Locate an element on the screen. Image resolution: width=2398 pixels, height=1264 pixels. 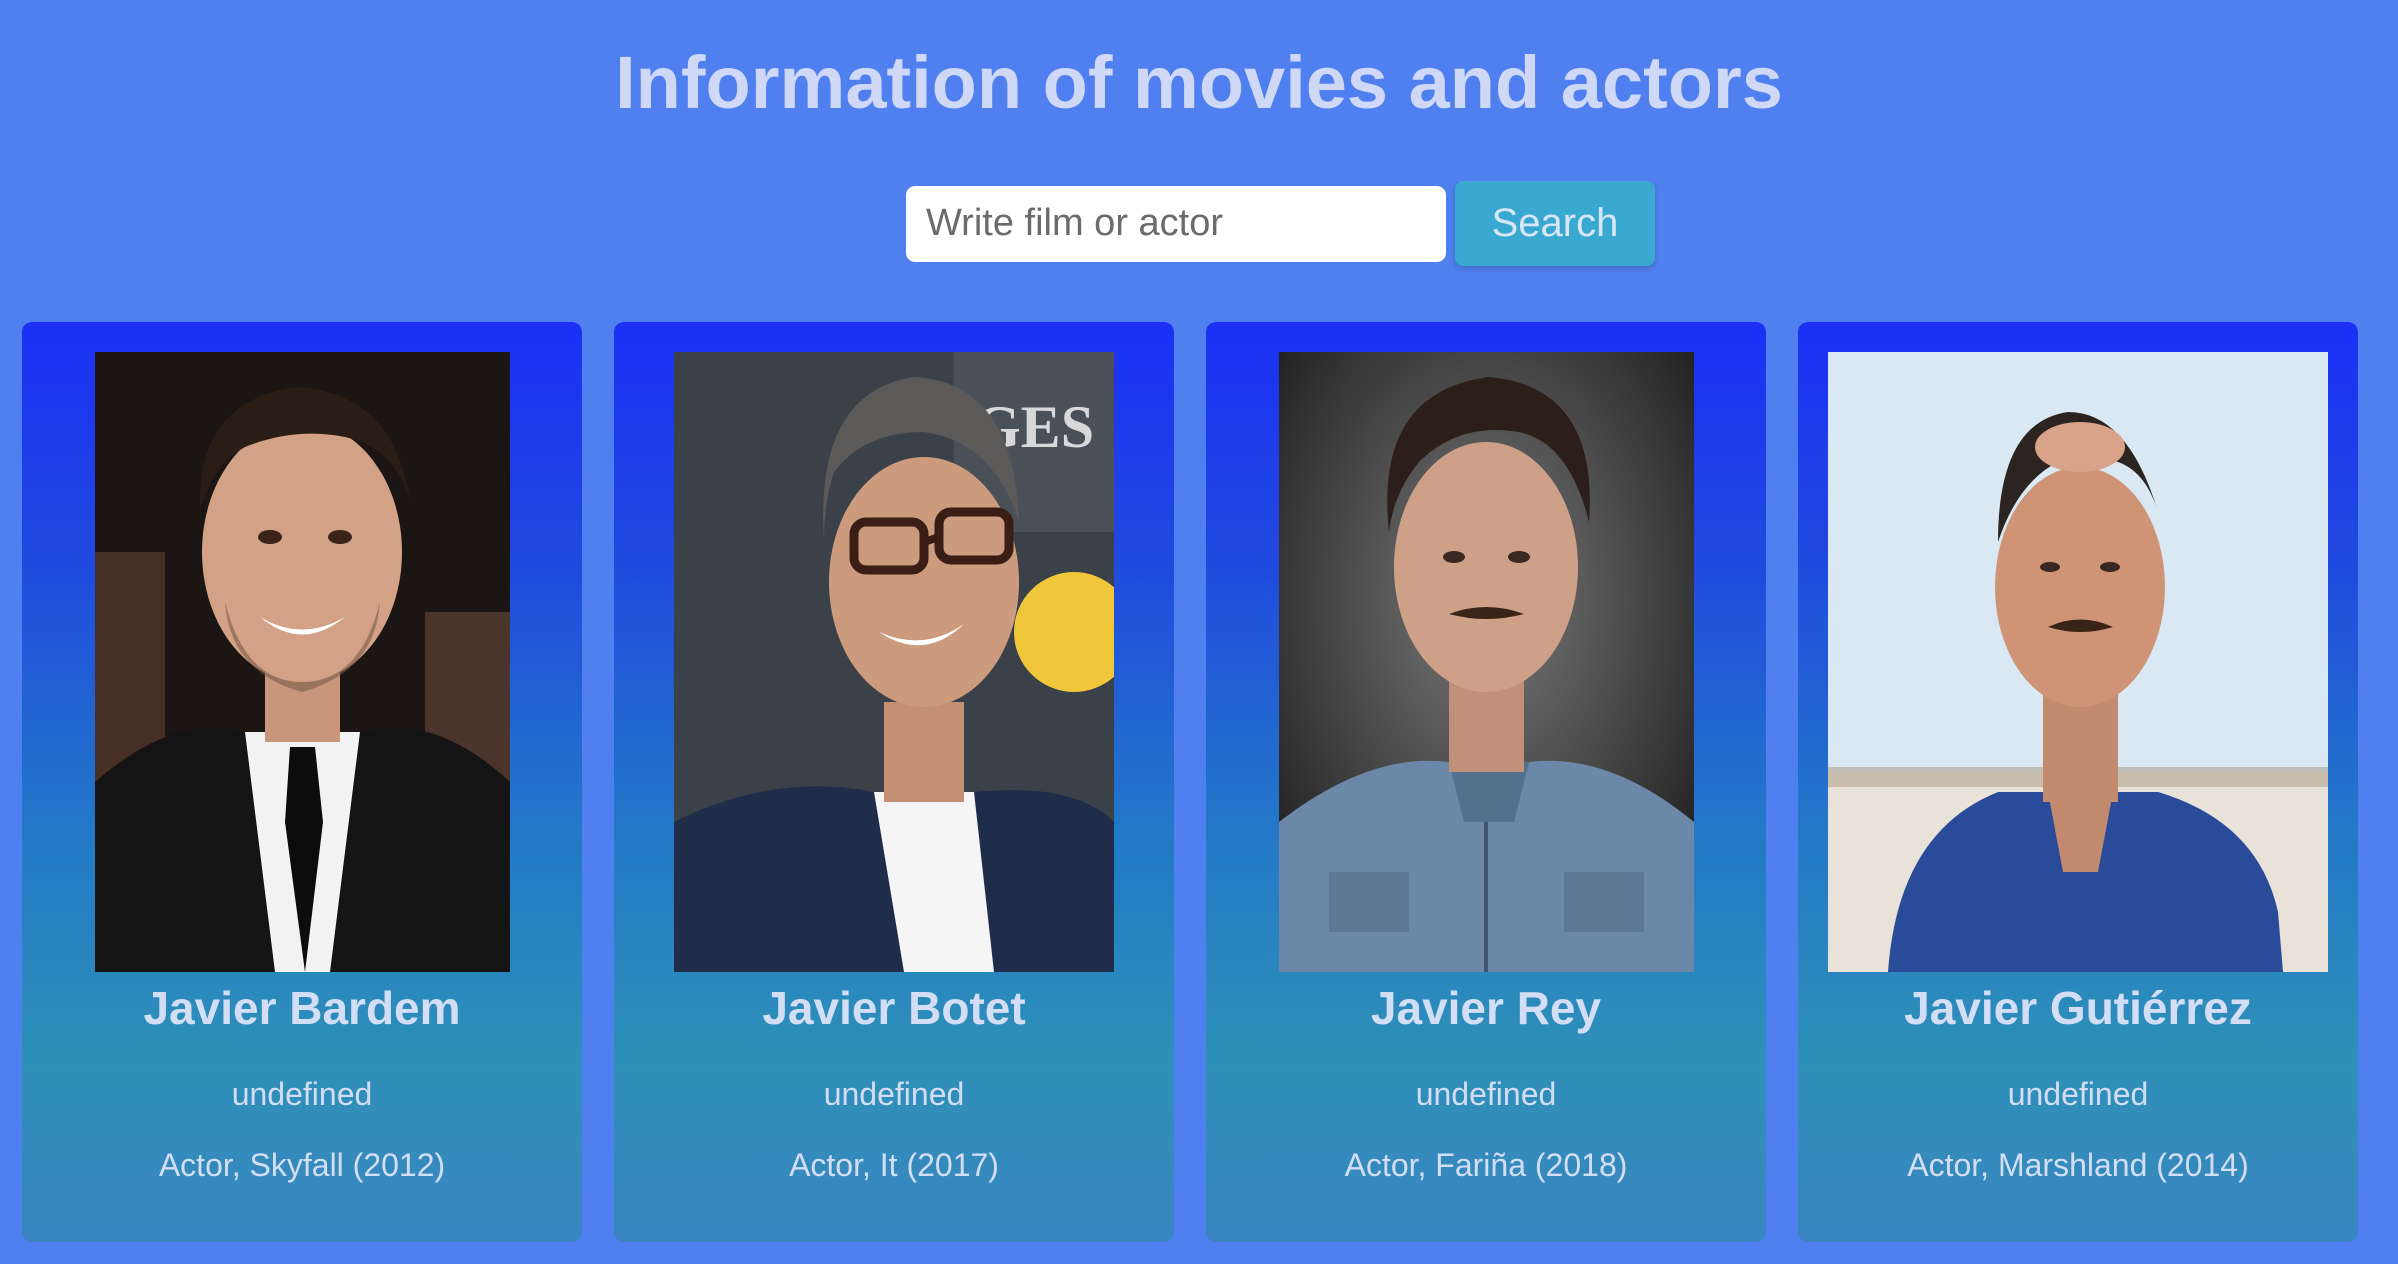
page-title: Information of movies and actors is located at coordinates (1199, 82).